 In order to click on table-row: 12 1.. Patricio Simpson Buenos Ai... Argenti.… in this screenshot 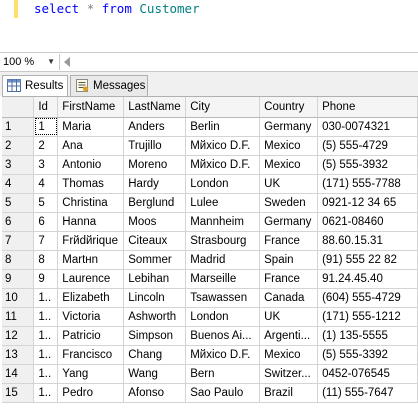, I will do `click(210, 336)`.